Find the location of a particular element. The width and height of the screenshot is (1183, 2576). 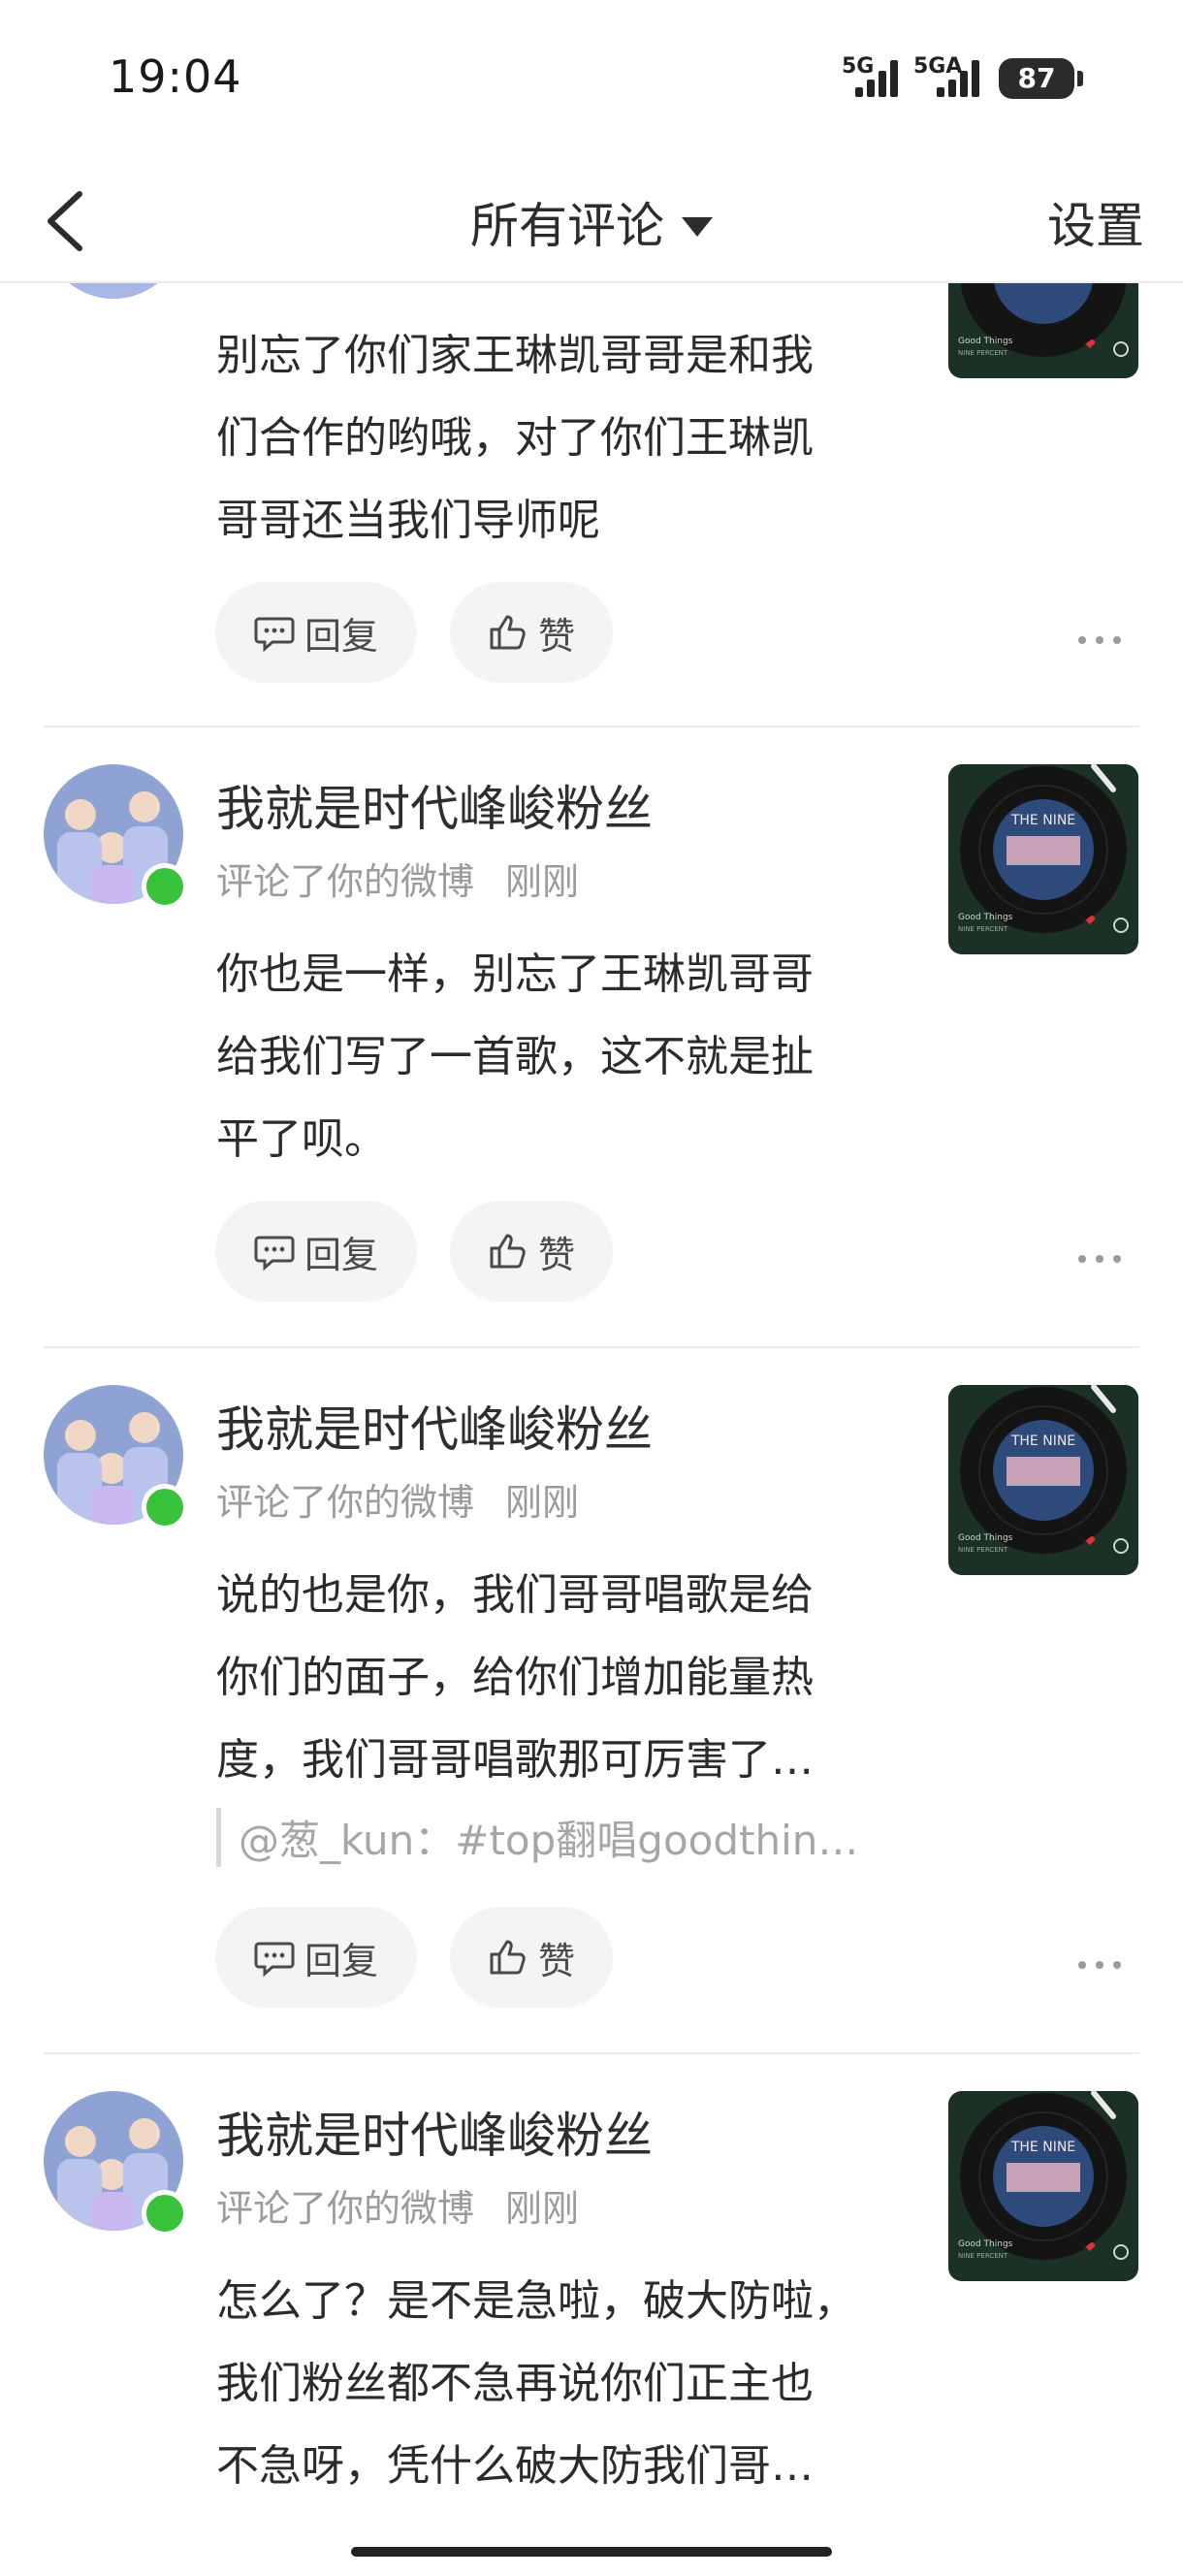

avatar-image is located at coordinates (113, 291).